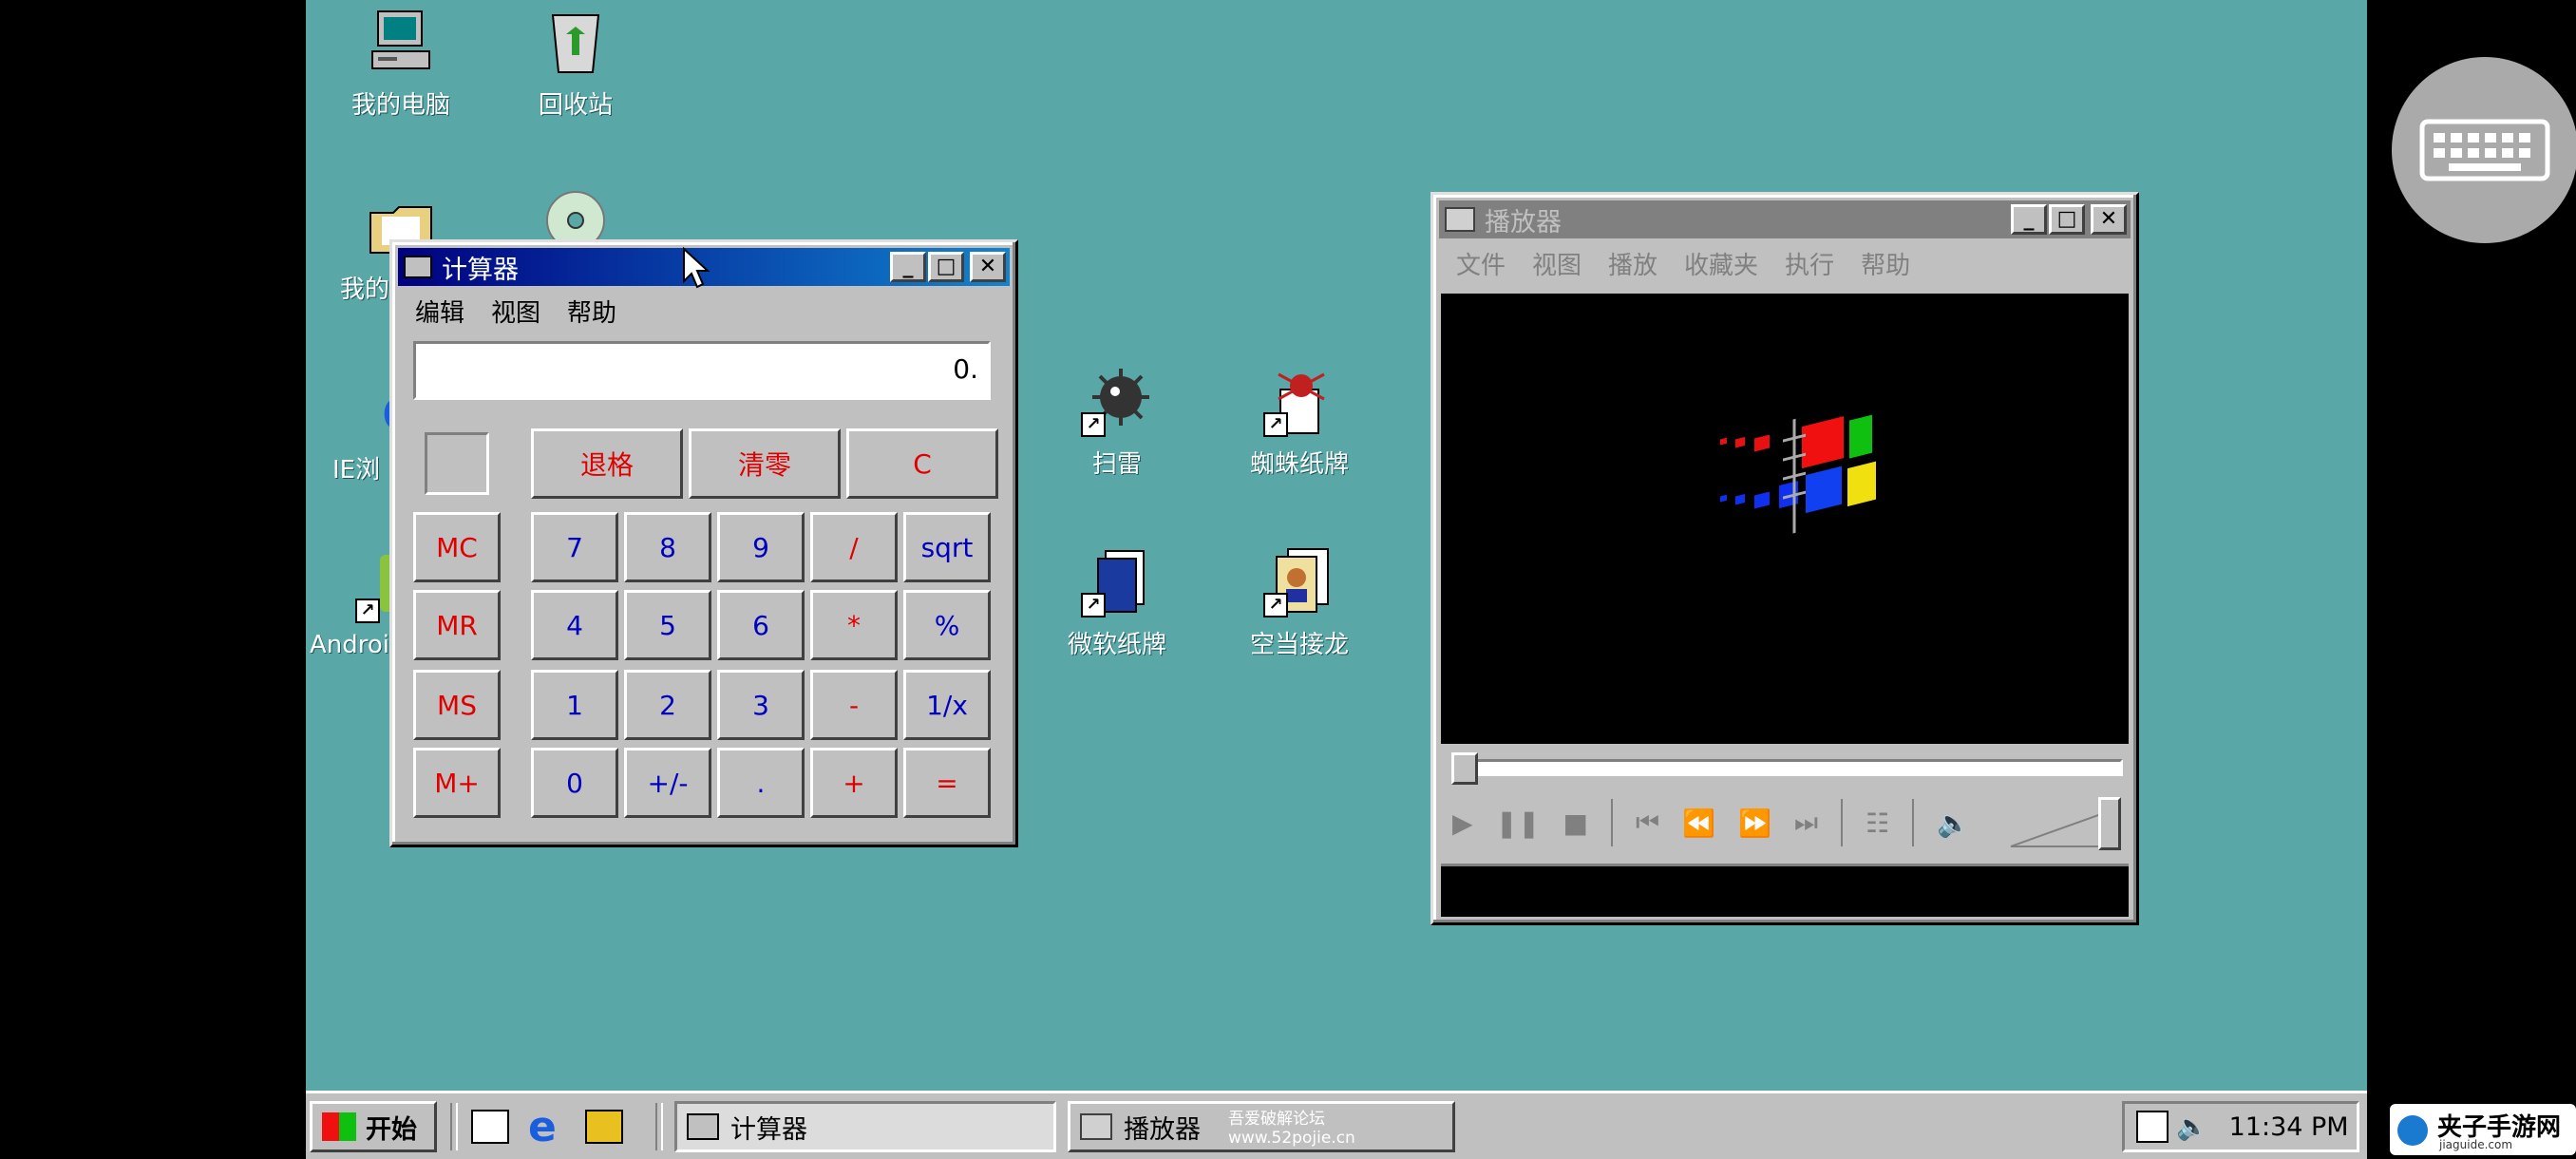 This screenshot has width=2576, height=1159. What do you see at coordinates (2192, 1127) in the screenshot?
I see `volume-tray-icon: 🔈` at bounding box center [2192, 1127].